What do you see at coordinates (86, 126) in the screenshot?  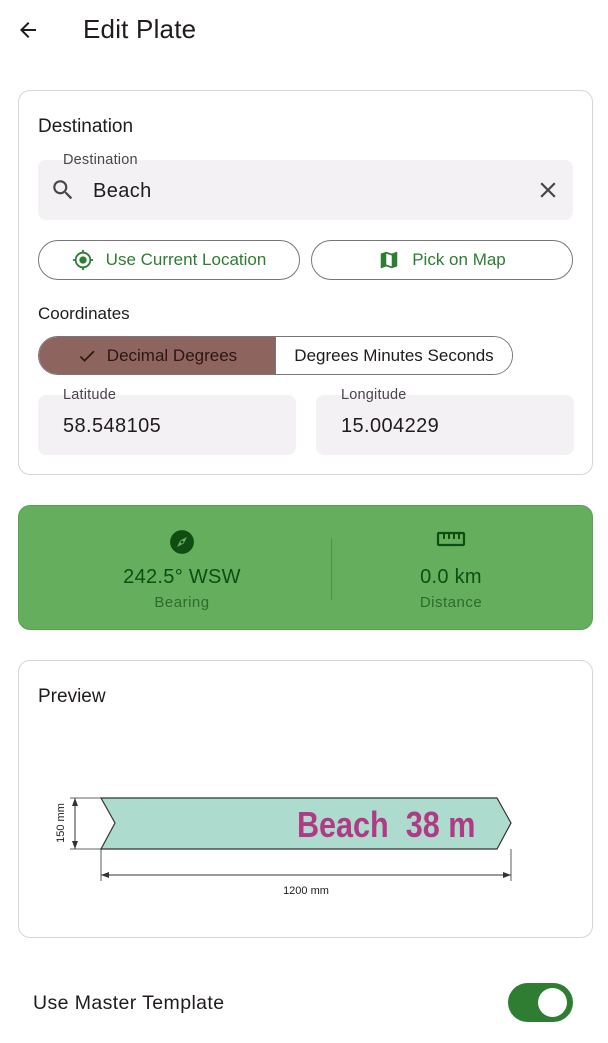 I see `destination-section-title: Destination` at bounding box center [86, 126].